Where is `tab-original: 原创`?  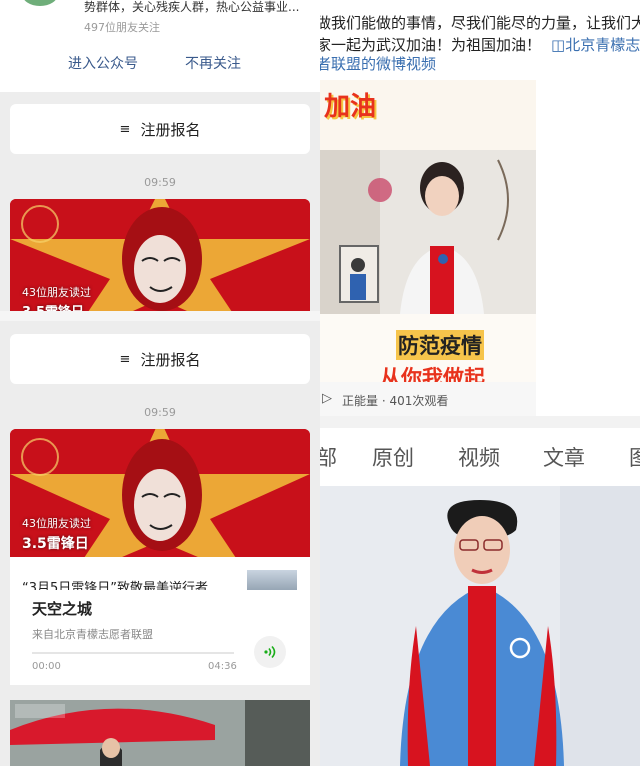 tab-original: 原创 is located at coordinates (393, 457).